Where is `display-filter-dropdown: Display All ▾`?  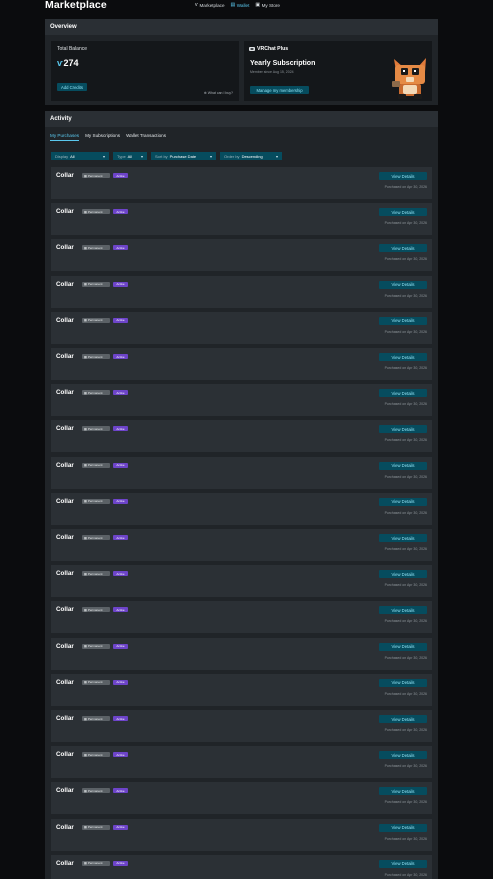
display-filter-dropdown: Display All ▾ is located at coordinates (80, 156).